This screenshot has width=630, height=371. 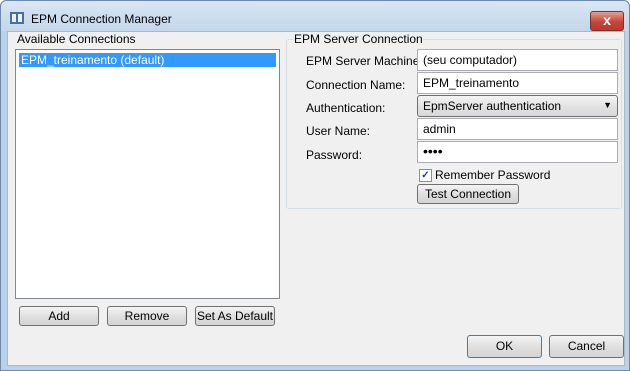 What do you see at coordinates (517, 83) in the screenshot?
I see `connection-name-field: EPM_treinamento` at bounding box center [517, 83].